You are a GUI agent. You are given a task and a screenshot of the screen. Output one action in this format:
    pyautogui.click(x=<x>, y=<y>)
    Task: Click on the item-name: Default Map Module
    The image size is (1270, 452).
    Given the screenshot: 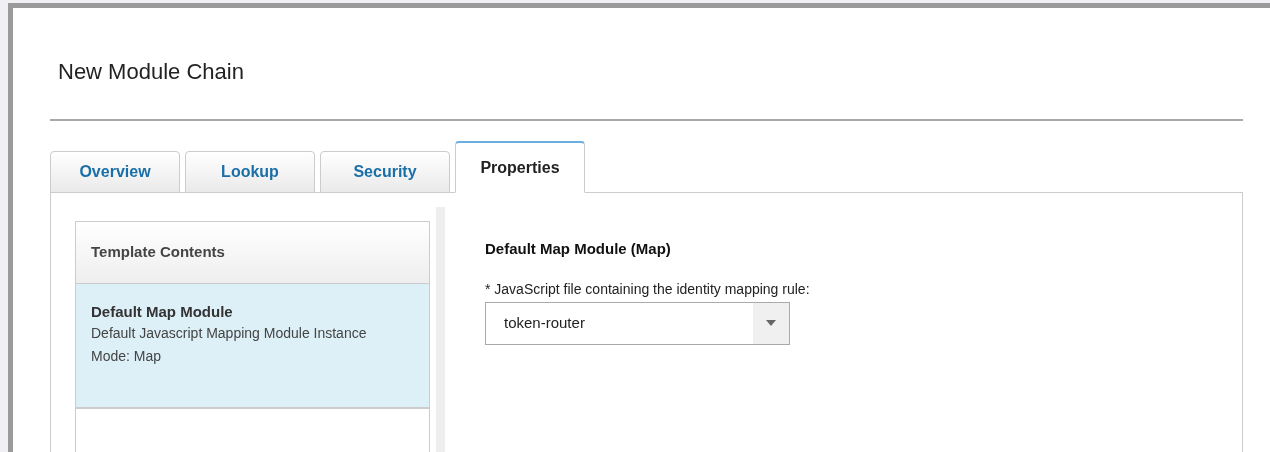 What is the action you would take?
    pyautogui.click(x=162, y=312)
    